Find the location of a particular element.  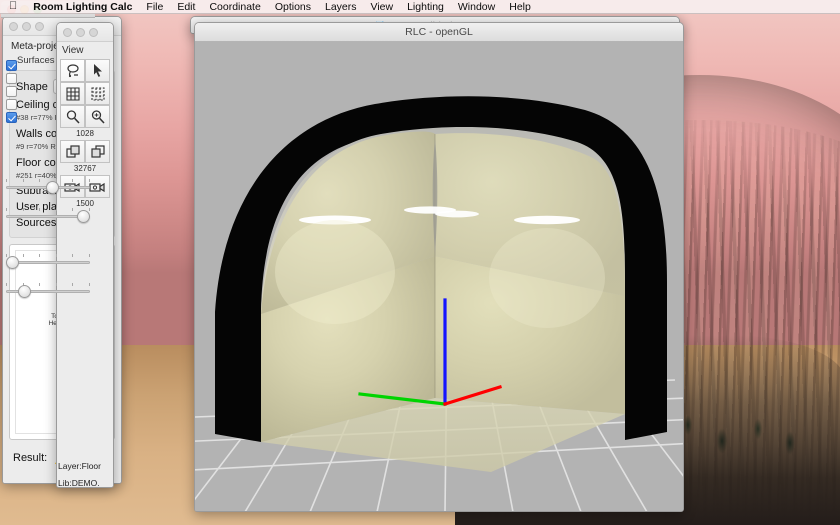

menu-item-help: Help is located at coordinates (520, 7).